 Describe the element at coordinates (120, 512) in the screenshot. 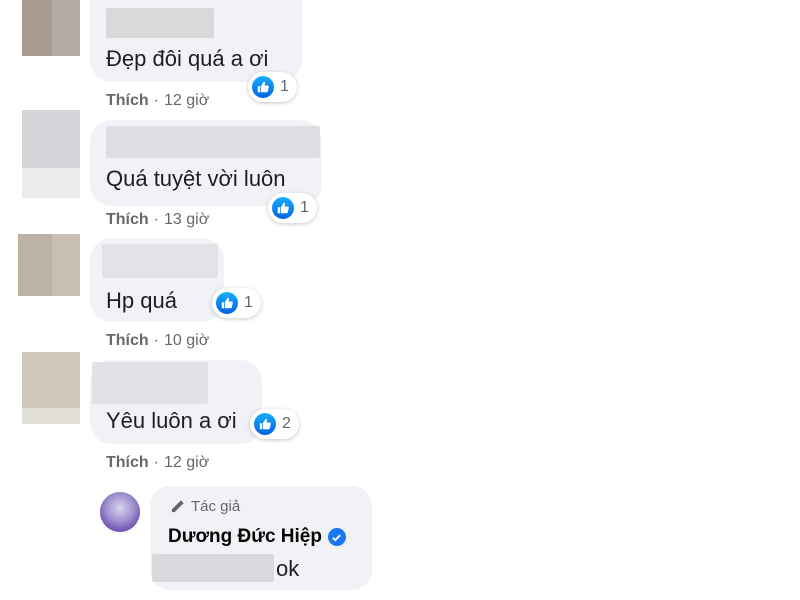

I see `author-avatar` at that location.